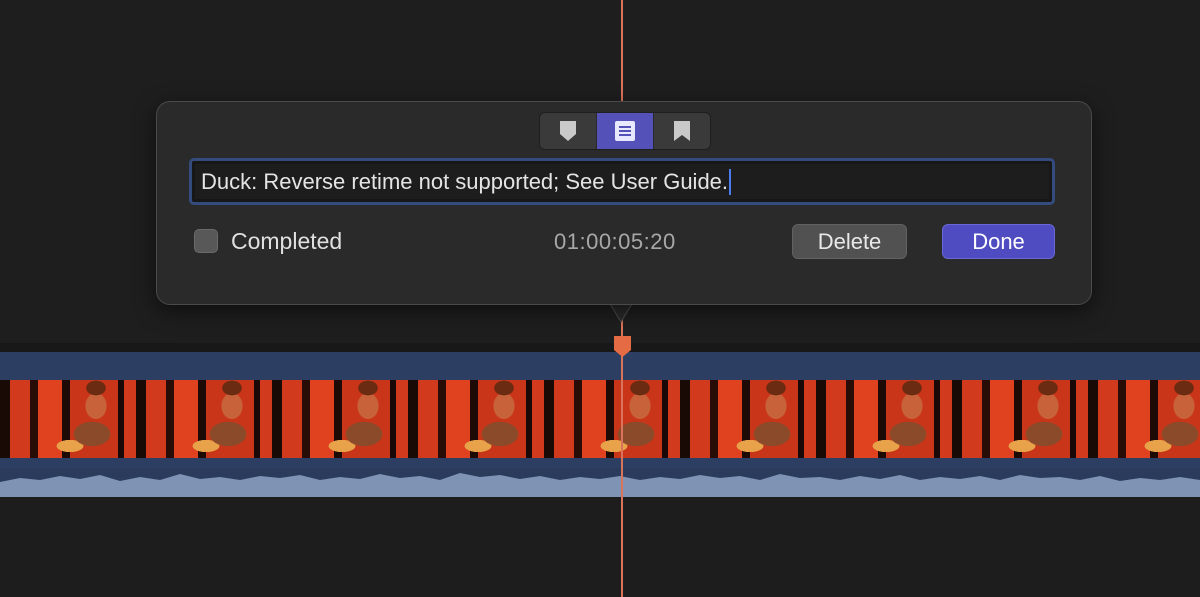 This screenshot has height=597, width=1200. I want to click on done-button: Done, so click(998, 241).